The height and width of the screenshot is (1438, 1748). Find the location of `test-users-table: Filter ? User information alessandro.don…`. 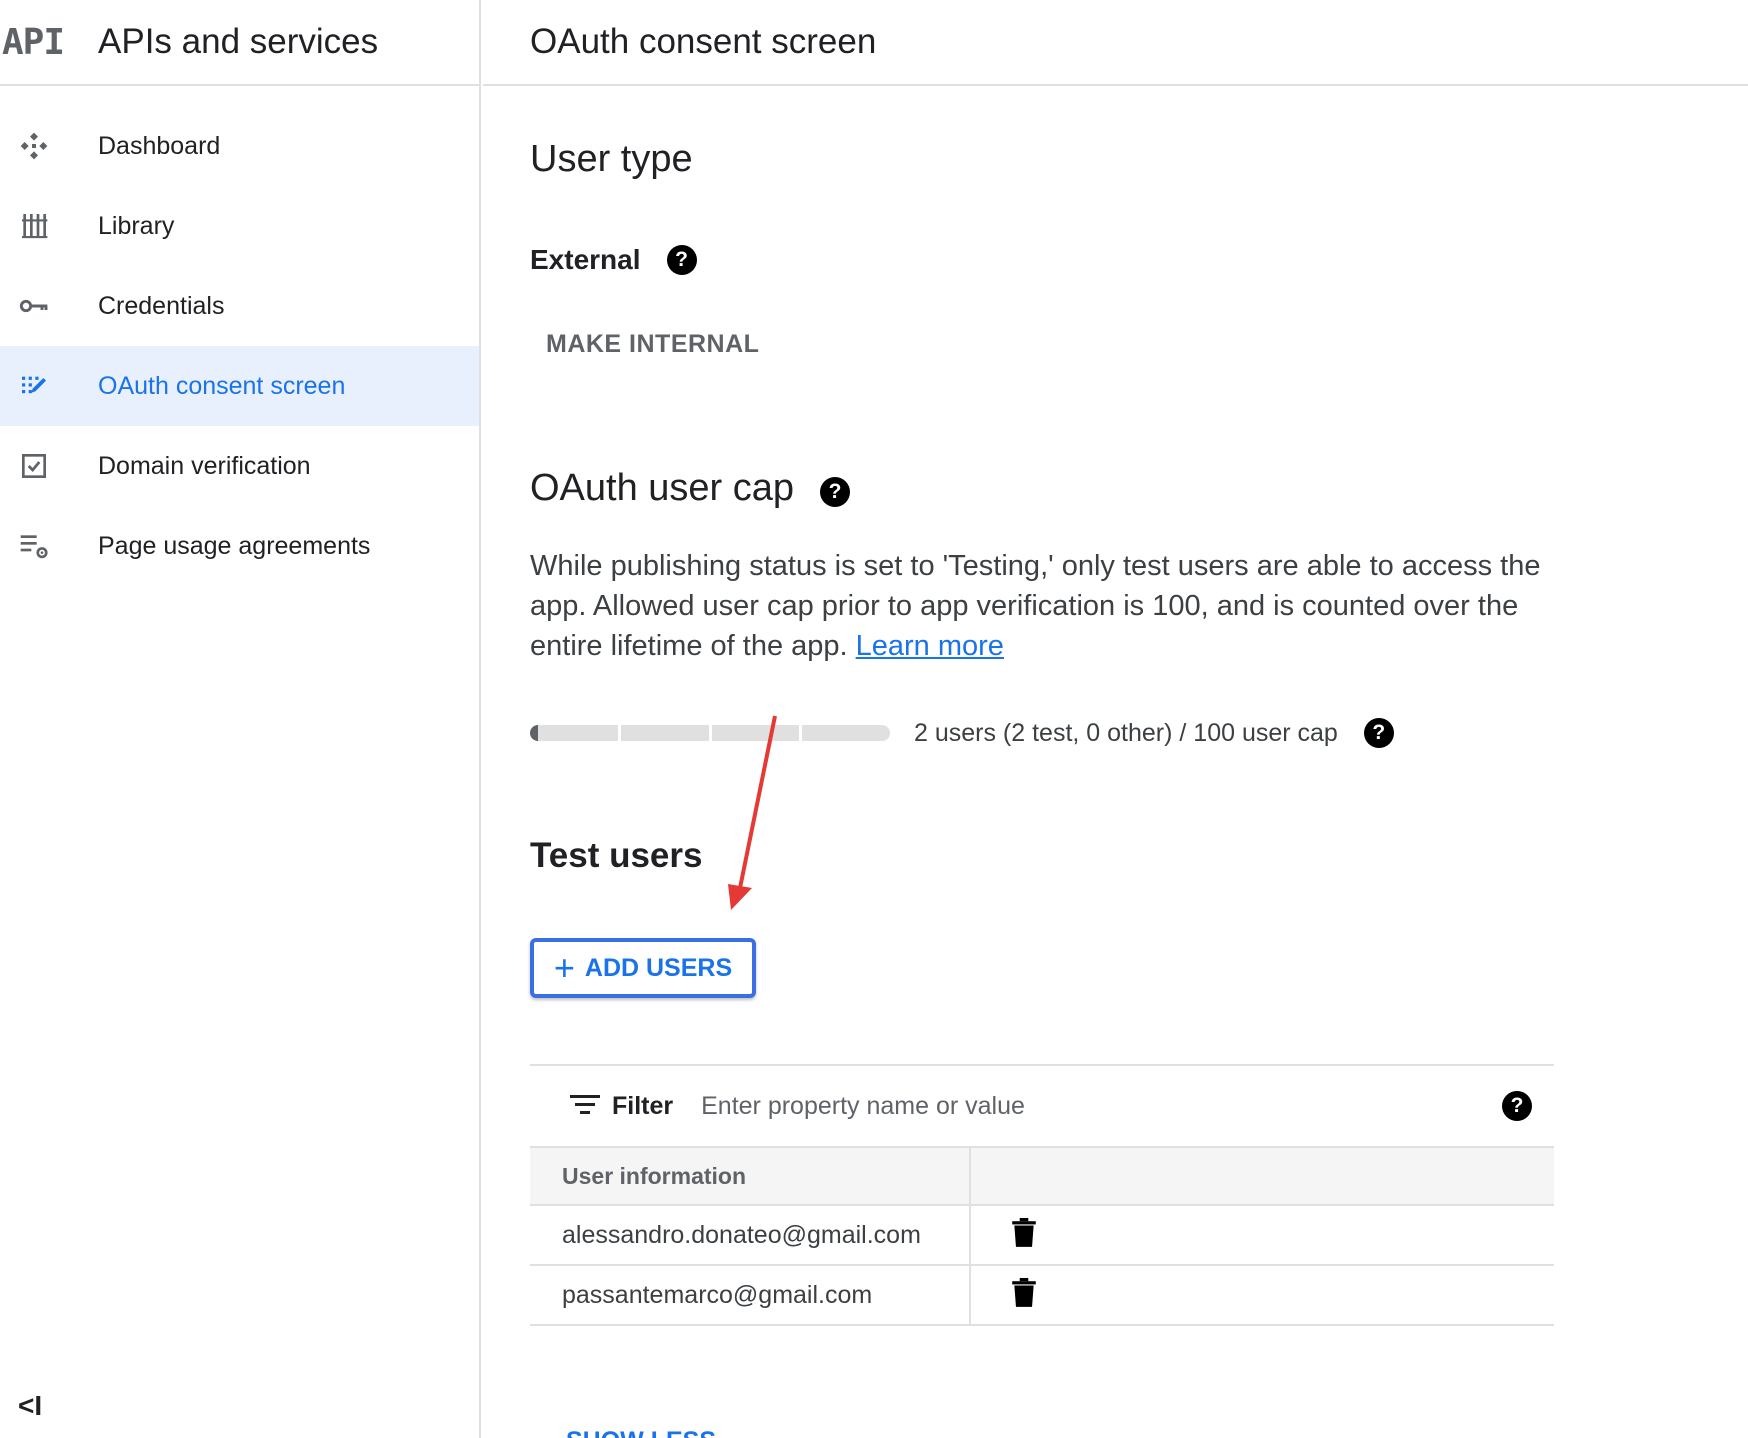

test-users-table: Filter ? User information alessandro.don… is located at coordinates (1042, 1195).